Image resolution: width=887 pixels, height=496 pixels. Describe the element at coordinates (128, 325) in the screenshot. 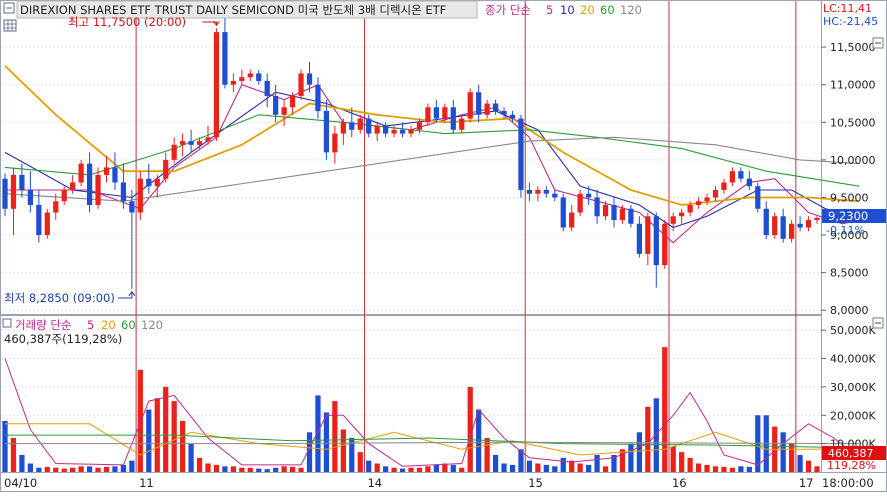

I see `vol-ma-60: 60` at that location.